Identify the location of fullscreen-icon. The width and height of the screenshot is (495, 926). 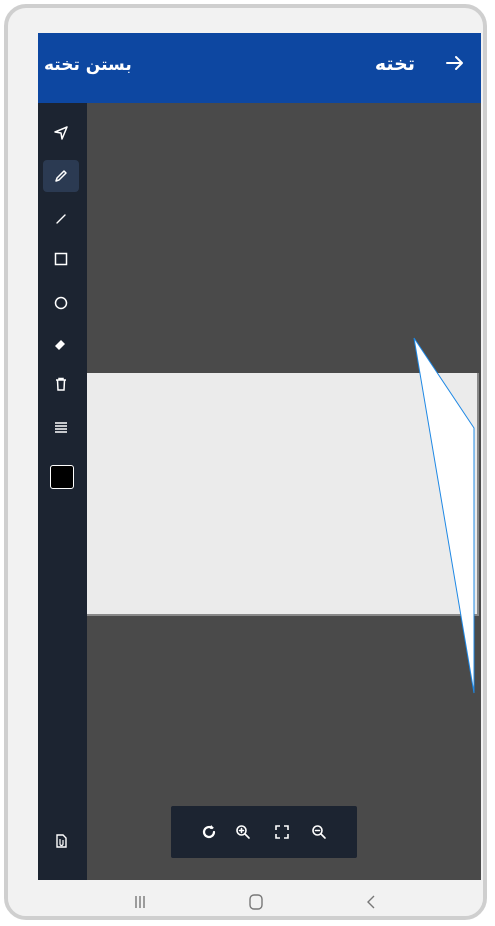
(282, 832).